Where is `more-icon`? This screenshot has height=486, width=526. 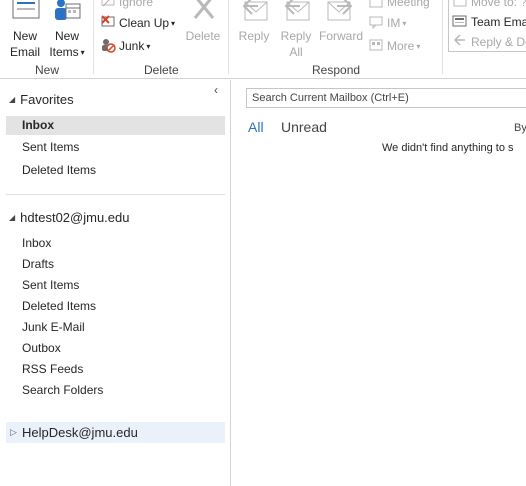
more-icon is located at coordinates (376, 45).